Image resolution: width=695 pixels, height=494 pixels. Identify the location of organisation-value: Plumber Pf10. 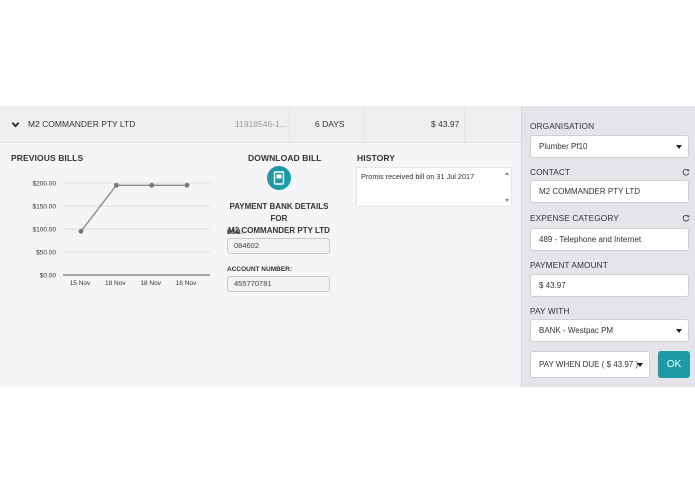
(563, 146).